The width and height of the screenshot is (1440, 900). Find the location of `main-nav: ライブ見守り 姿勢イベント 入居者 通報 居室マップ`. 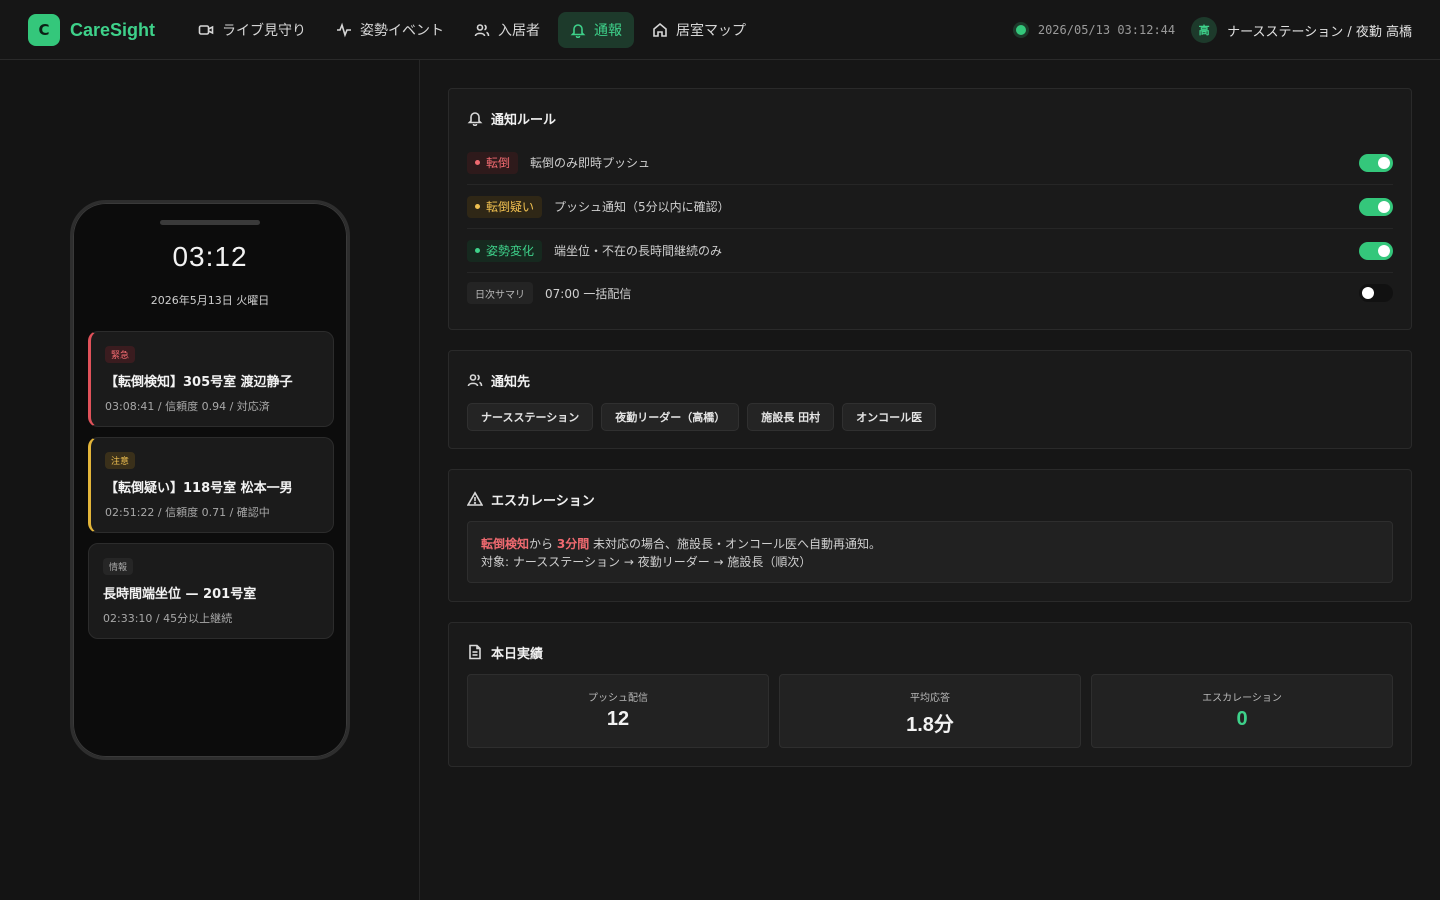

main-nav: ライブ見守り 姿勢イベント 入居者 通報 居室マップ is located at coordinates (472, 30).